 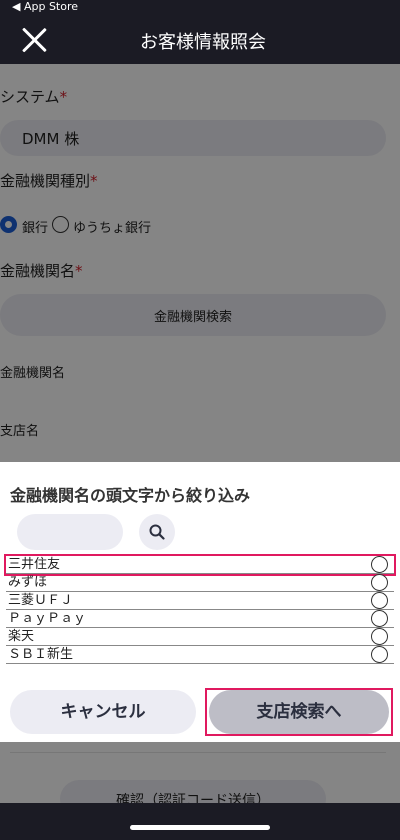 What do you see at coordinates (130, 495) in the screenshot?
I see `sheet-title: 金融機関名の頭文字から絞り込み` at bounding box center [130, 495].